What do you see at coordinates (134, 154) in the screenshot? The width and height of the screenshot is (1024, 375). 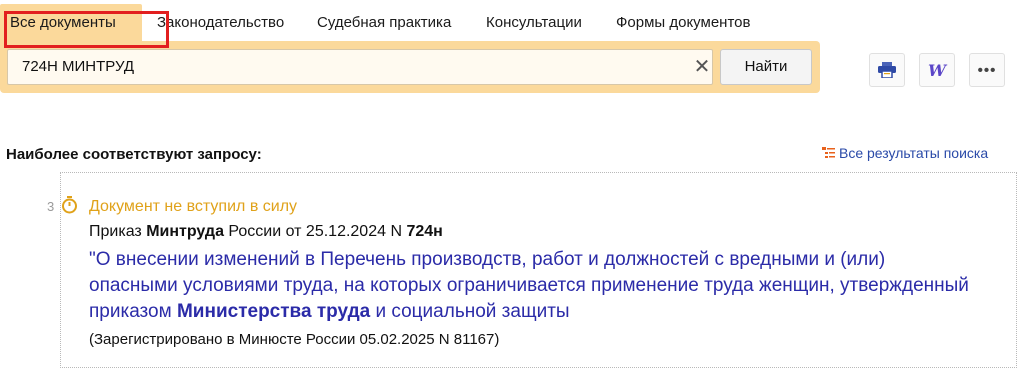 I see `results-heading: Наиболее соответствуют запросу:` at bounding box center [134, 154].